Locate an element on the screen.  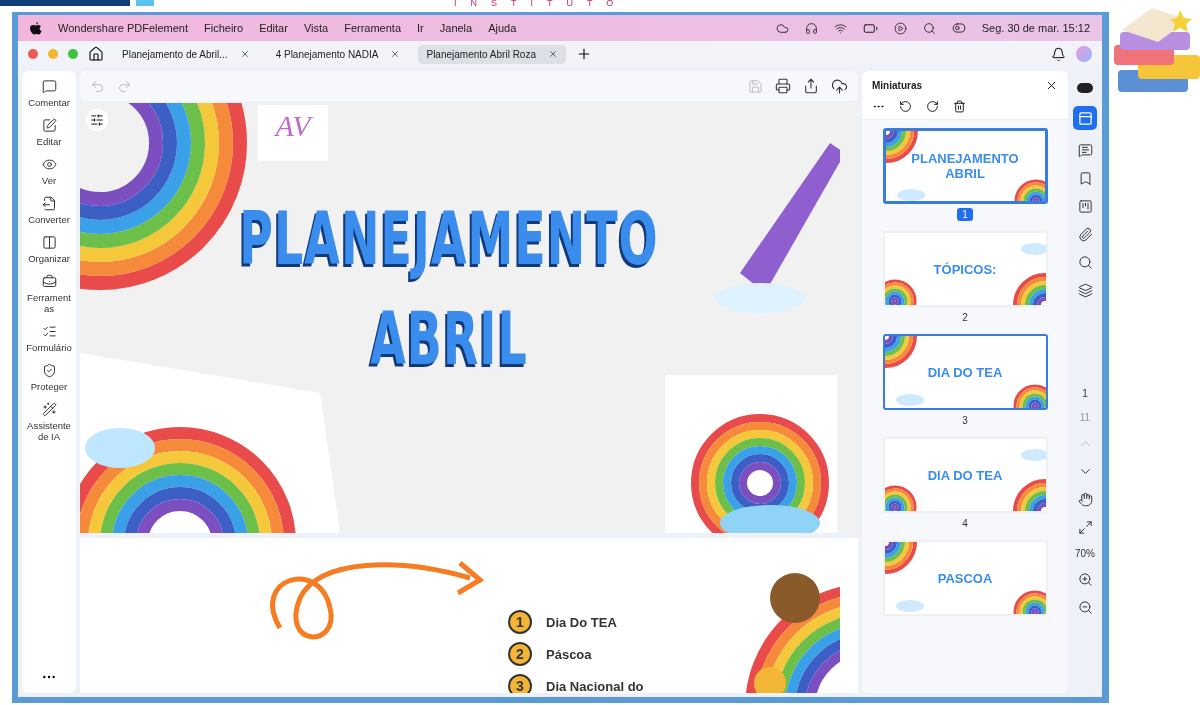
convert-icon is located at coordinates (49, 203).